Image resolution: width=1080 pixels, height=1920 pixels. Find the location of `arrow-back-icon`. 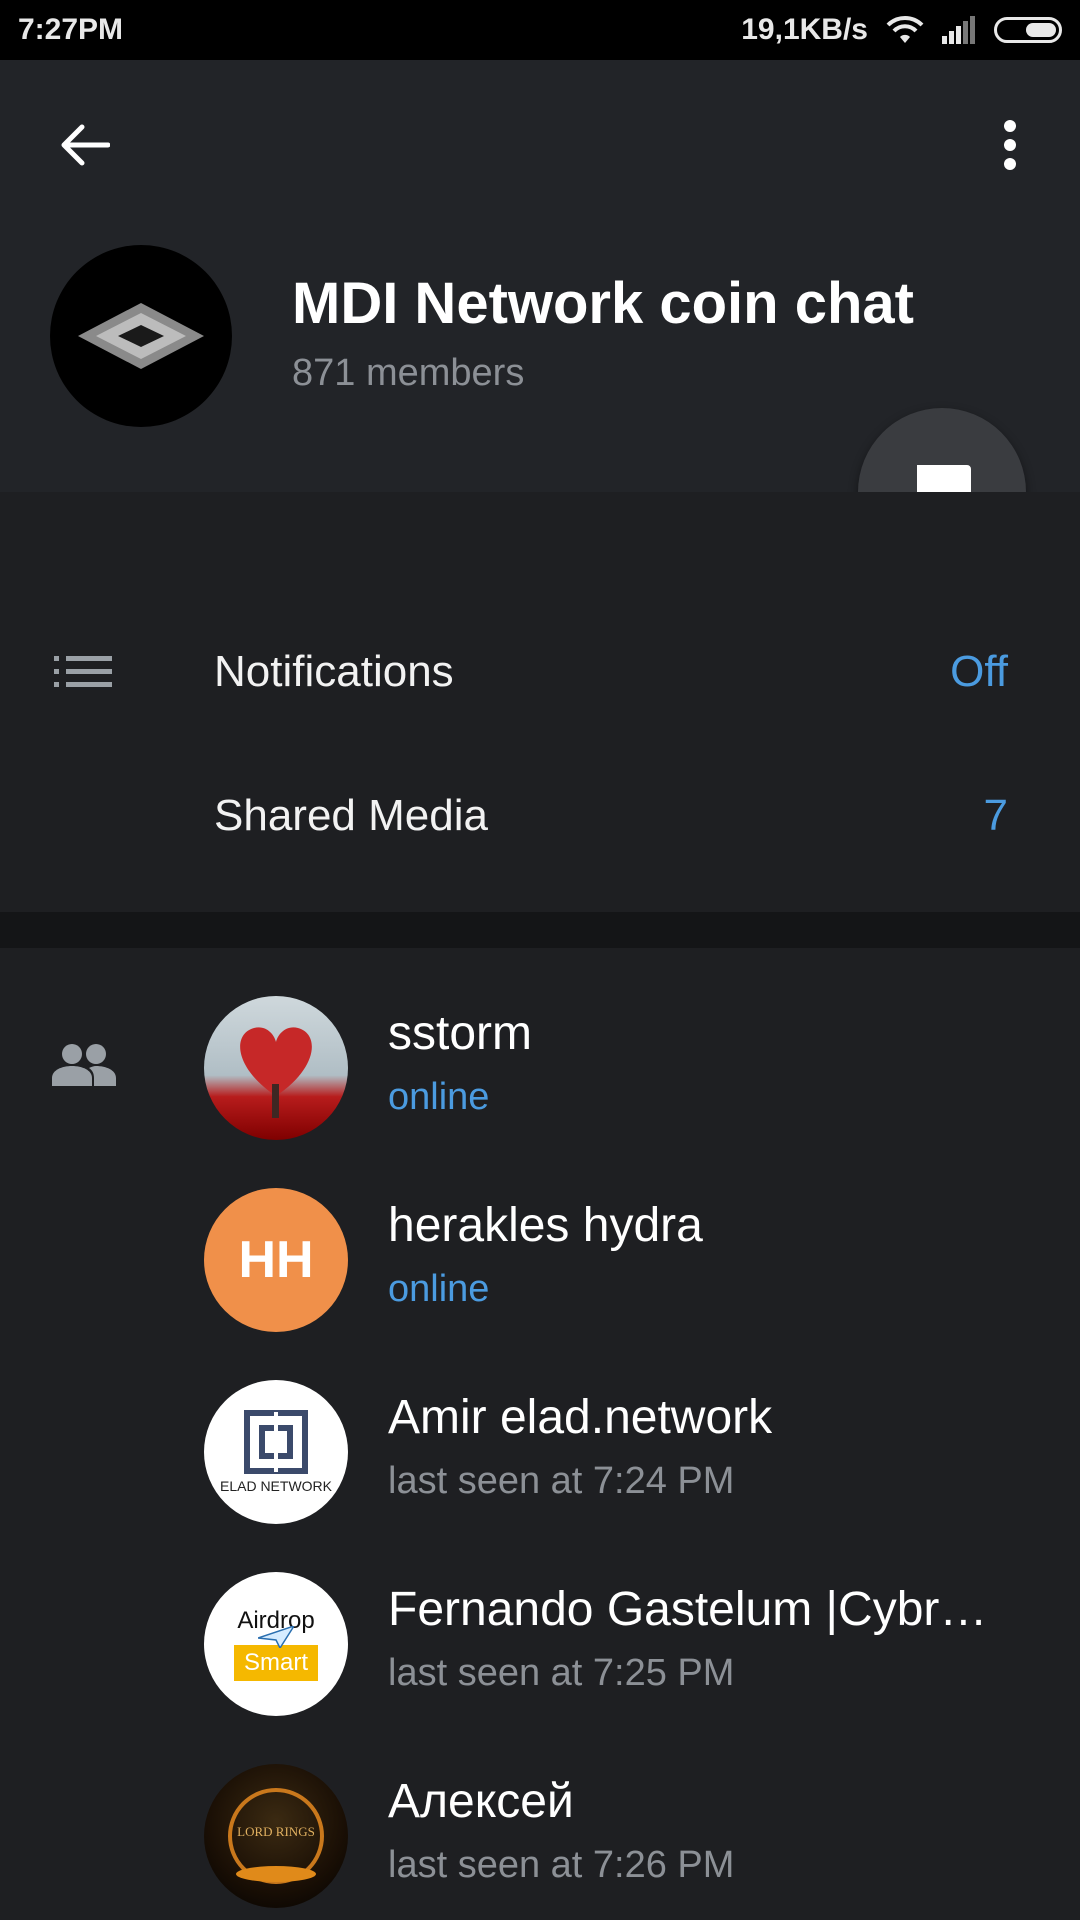

arrow-back-icon is located at coordinates (85, 145).